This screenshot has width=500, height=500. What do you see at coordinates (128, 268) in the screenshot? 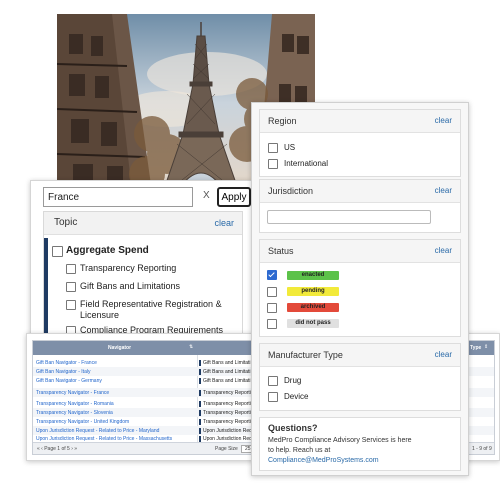
I see `topic-item-label: Transparency Reporting` at bounding box center [128, 268].